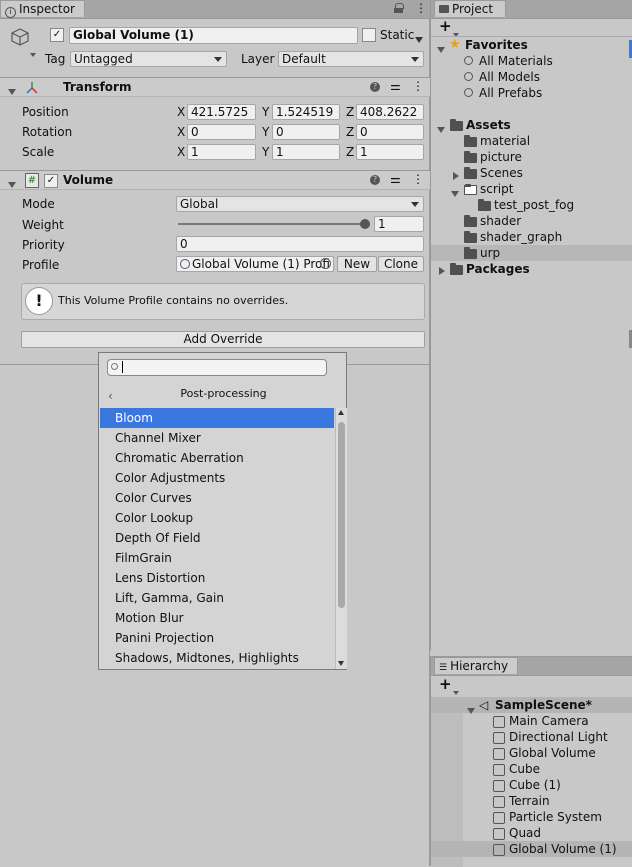  Describe the element at coordinates (399, 224) in the screenshot. I see `weight-field: 1` at that location.